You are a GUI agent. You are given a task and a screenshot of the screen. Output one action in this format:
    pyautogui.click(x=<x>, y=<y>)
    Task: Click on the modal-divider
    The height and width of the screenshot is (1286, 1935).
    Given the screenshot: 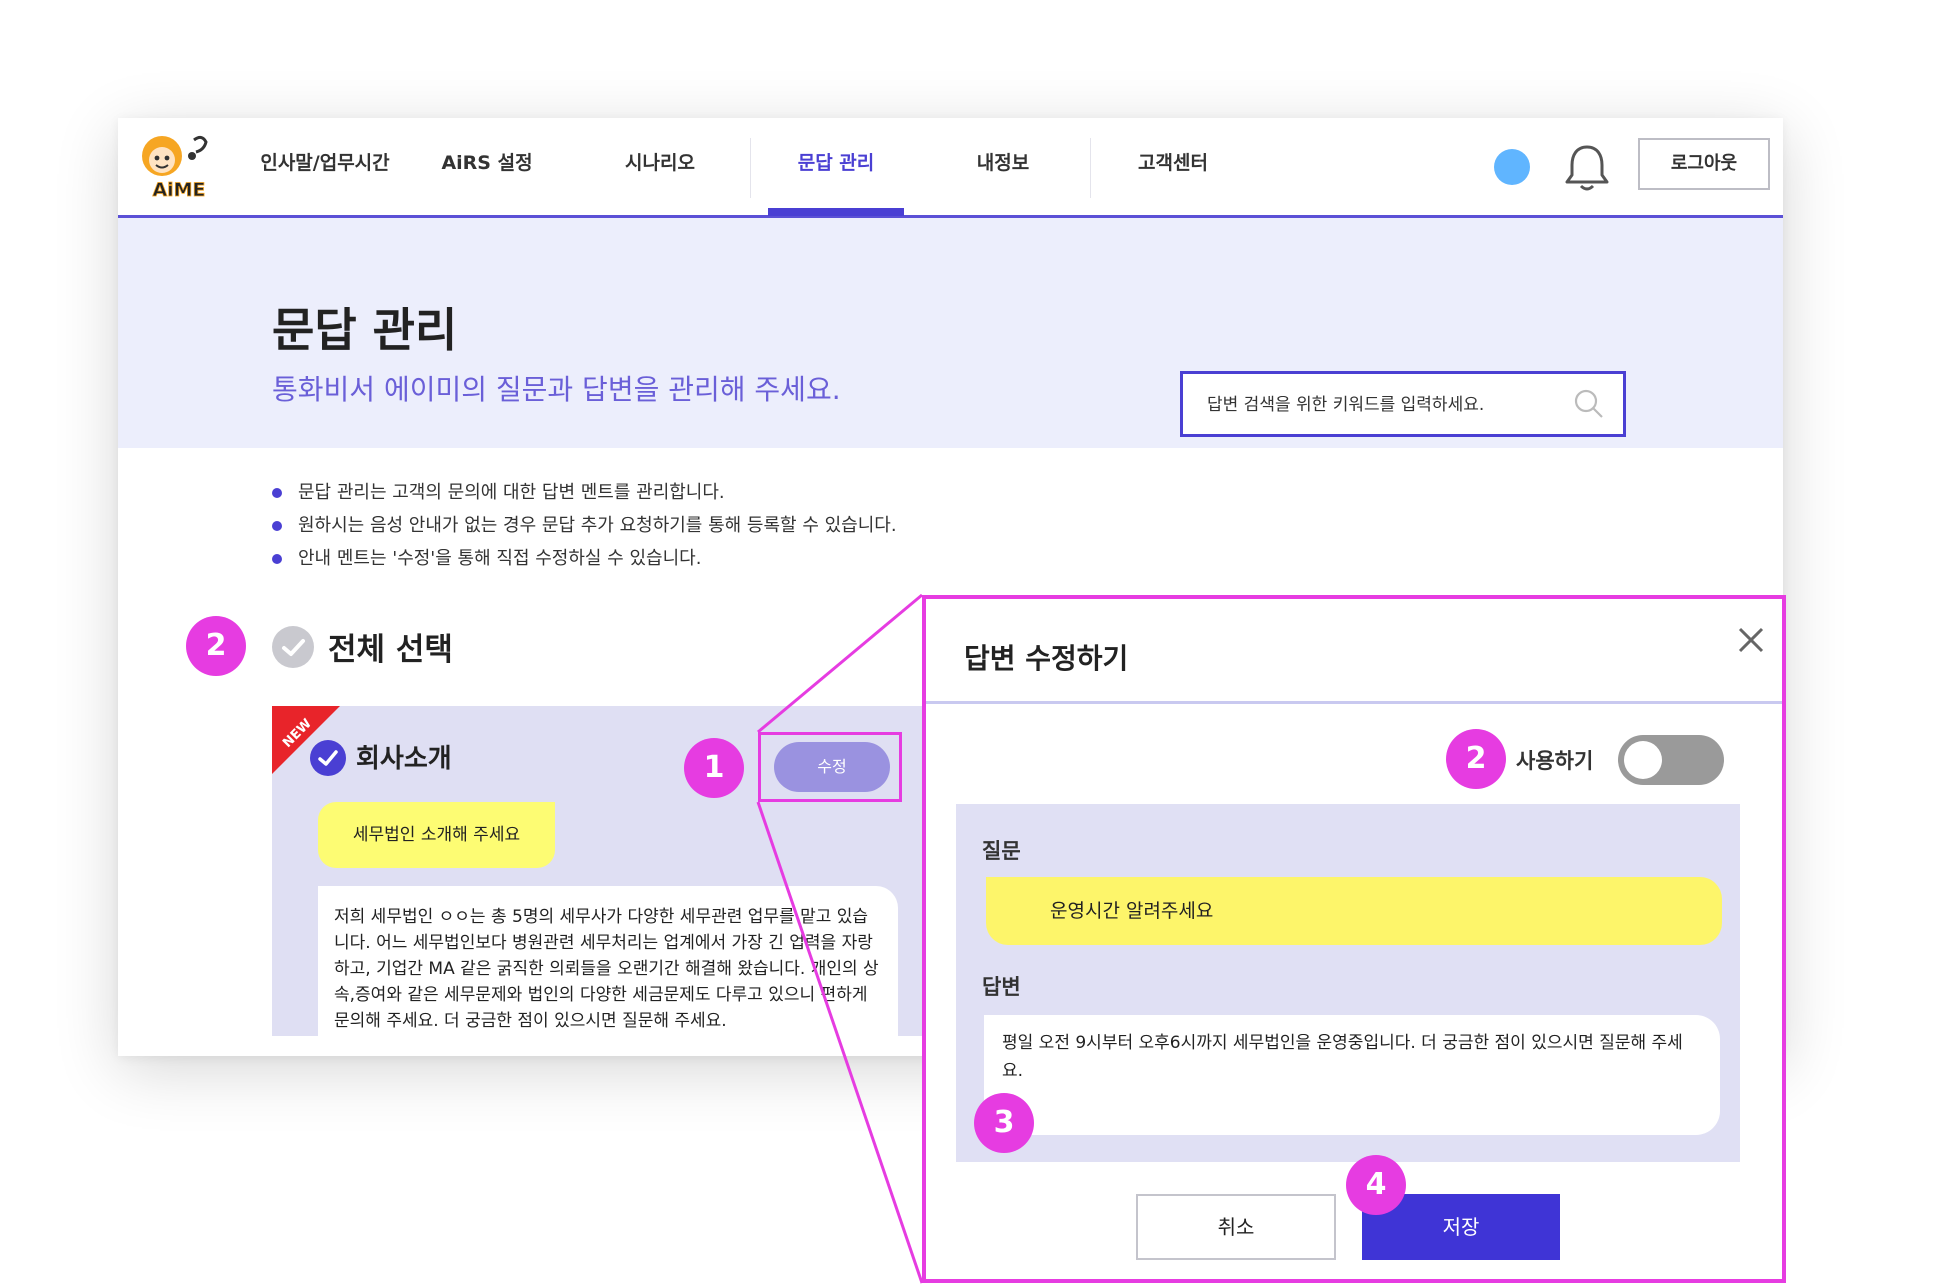 What is the action you would take?
    pyautogui.click(x=1354, y=702)
    